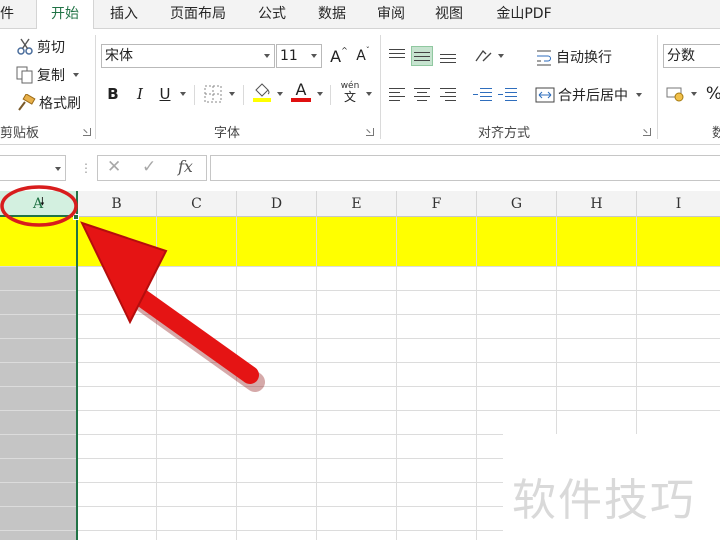  What do you see at coordinates (39, 206) in the screenshot?
I see `highlight-circle` at bounding box center [39, 206].